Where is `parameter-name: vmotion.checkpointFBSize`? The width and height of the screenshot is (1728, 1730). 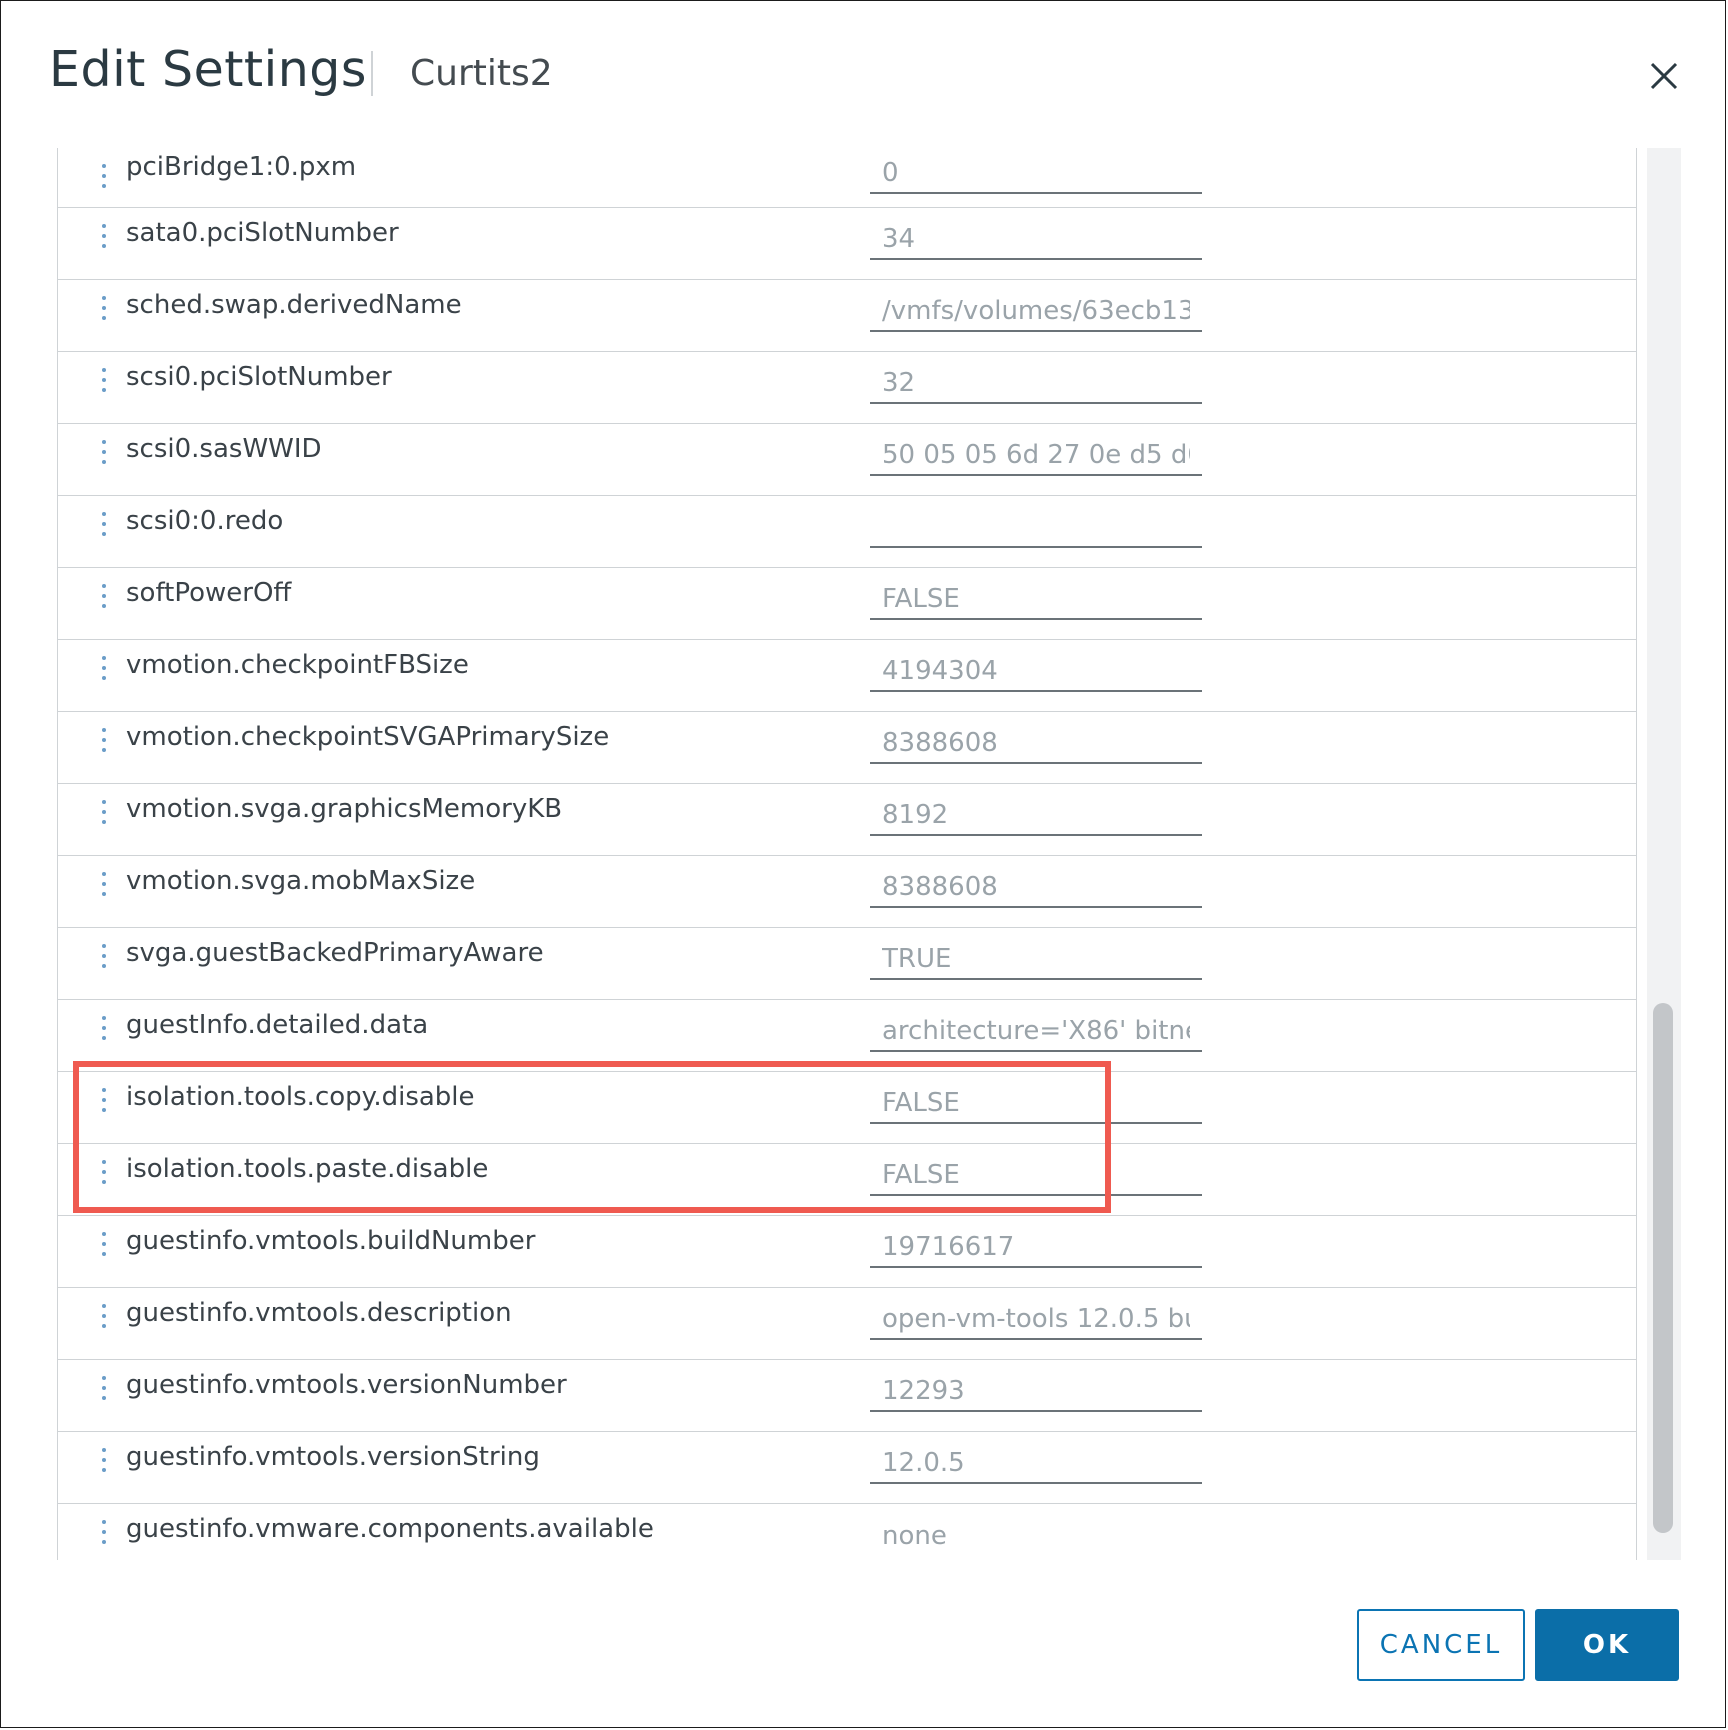
parameter-name: vmotion.checkpointFBSize is located at coordinates (297, 665).